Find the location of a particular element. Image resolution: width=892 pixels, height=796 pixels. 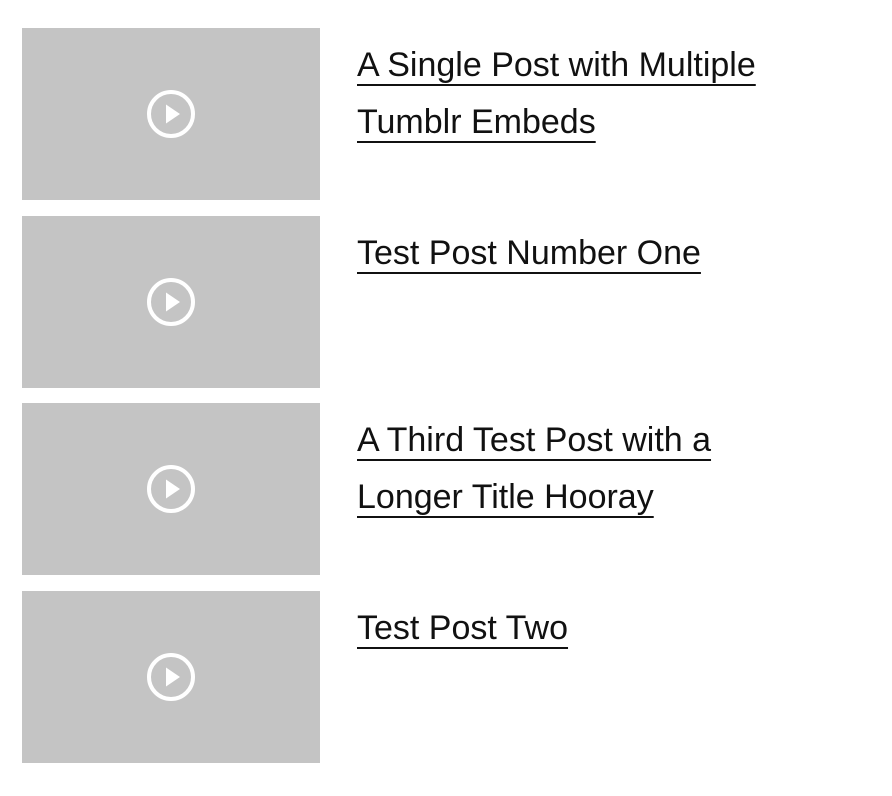

post-title-link: Test Post Two is located at coordinates (577, 628).